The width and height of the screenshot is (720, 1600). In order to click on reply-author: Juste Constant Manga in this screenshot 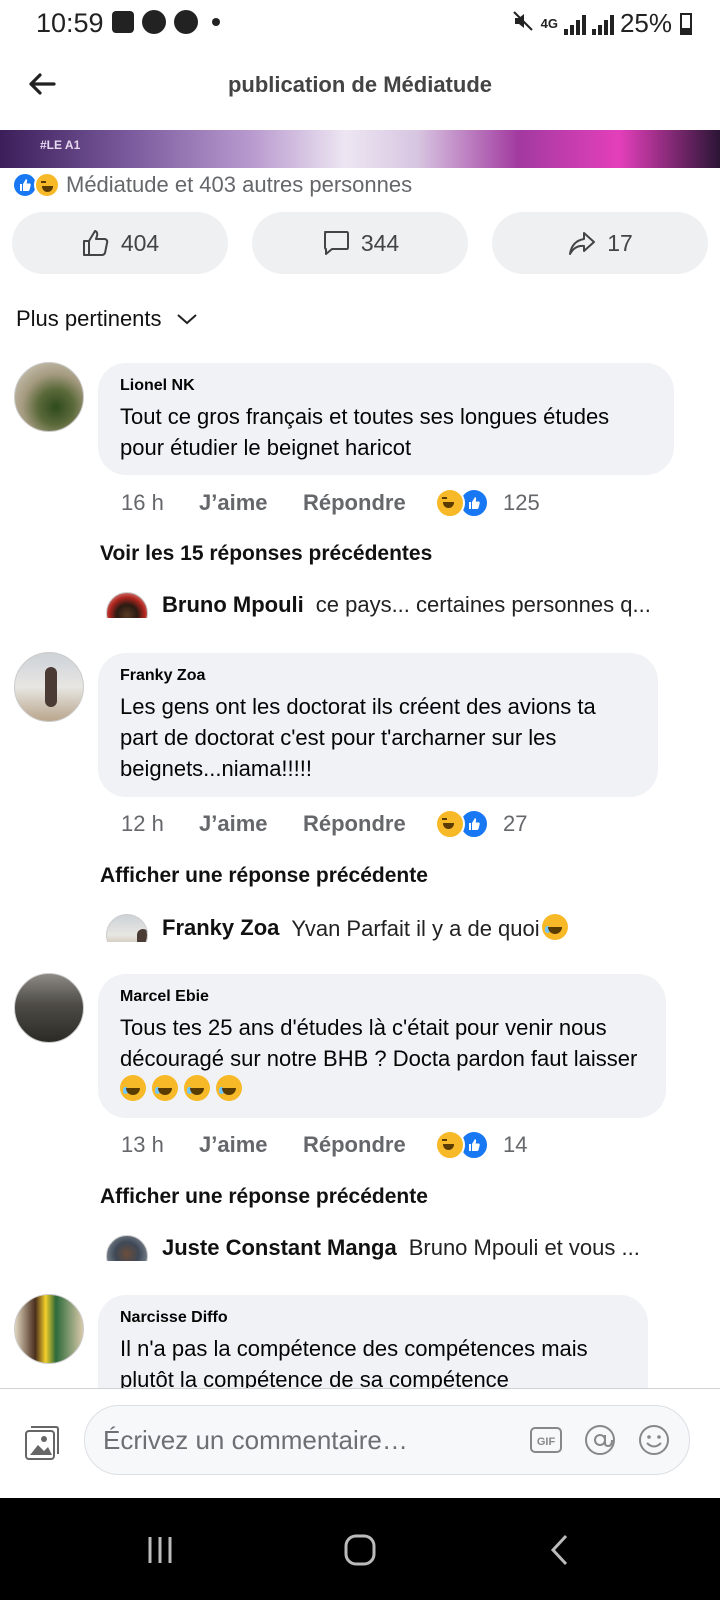, I will do `click(279, 1248)`.